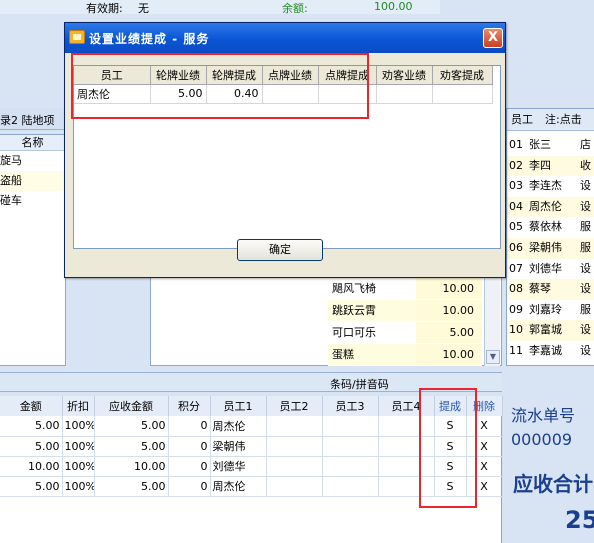  What do you see at coordinates (540, 144) in the screenshot?
I see `employee-name: 张三` at bounding box center [540, 144].